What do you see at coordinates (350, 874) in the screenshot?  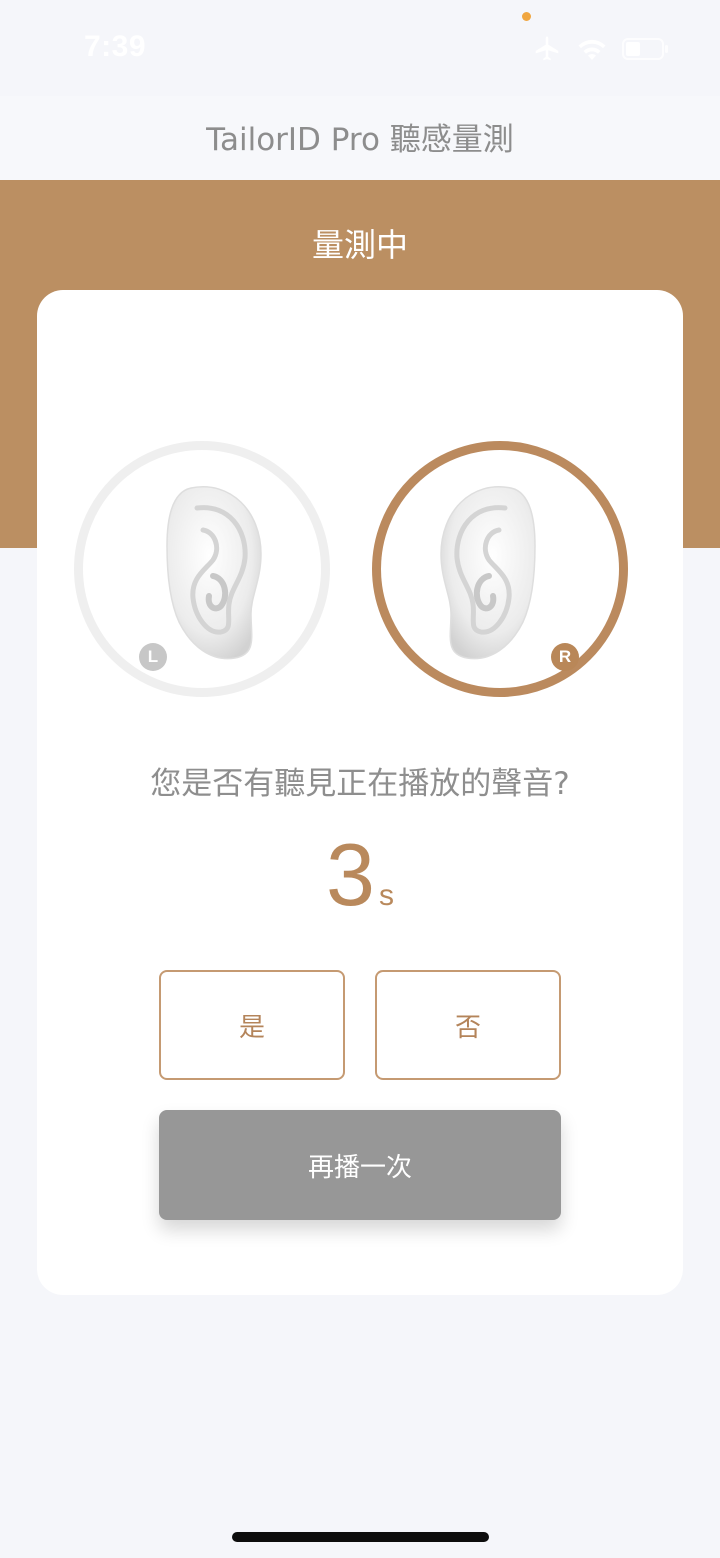 I see `countdown-value: 3` at bounding box center [350, 874].